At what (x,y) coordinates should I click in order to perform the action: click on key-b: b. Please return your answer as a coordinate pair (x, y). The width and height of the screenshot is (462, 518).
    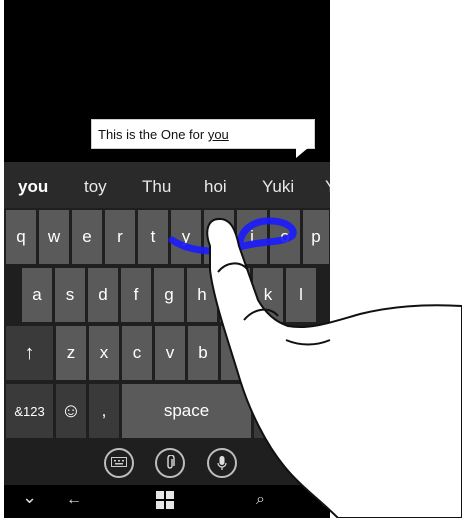
    Looking at the image, I should click on (203, 353).